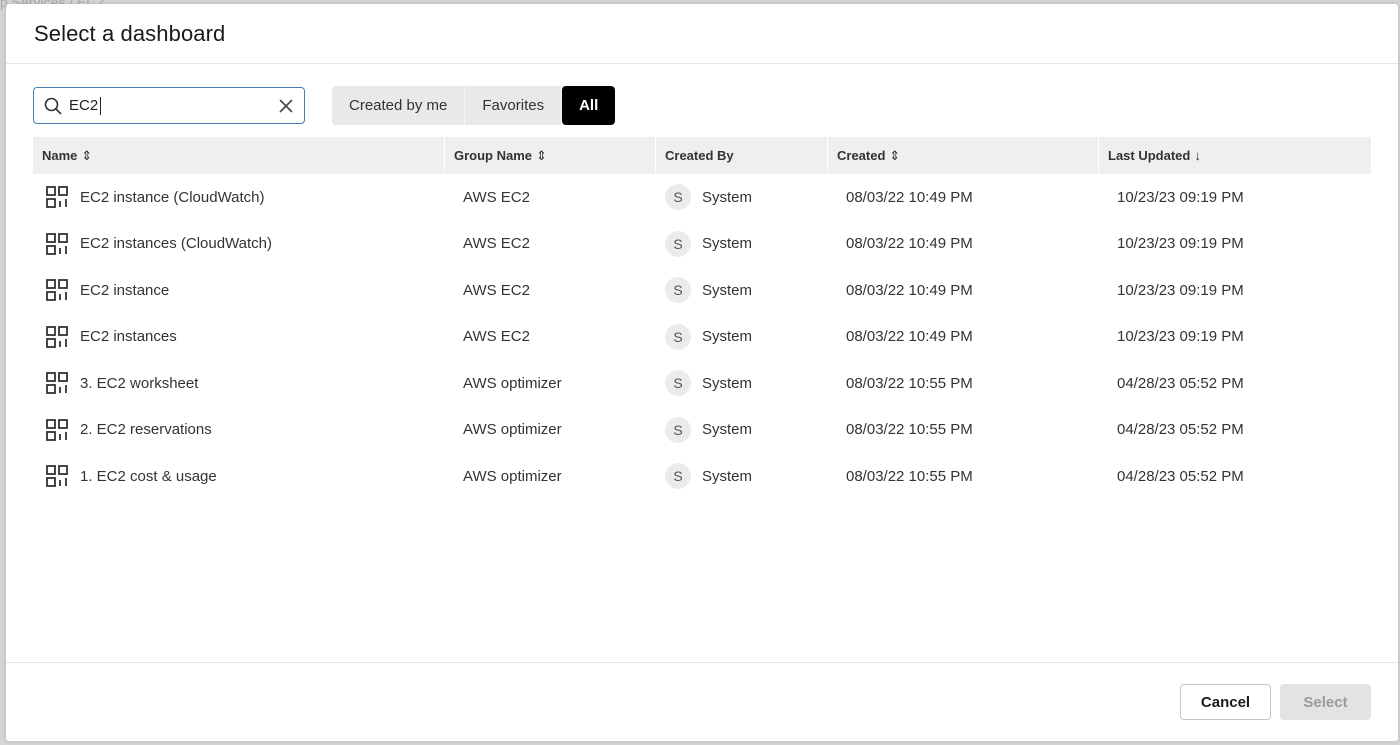 Image resolution: width=1400 pixels, height=745 pixels. What do you see at coordinates (176, 244) in the screenshot?
I see `dashboard-name: EC2 instances (CloudWatch)` at bounding box center [176, 244].